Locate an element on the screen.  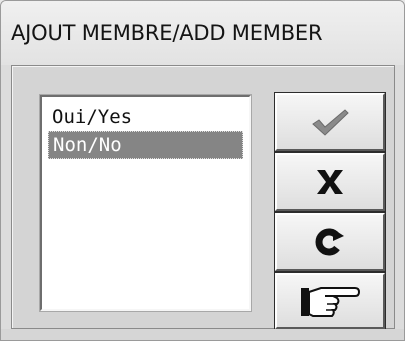
list-item-yes: Oui/Yes is located at coordinates (145, 117).